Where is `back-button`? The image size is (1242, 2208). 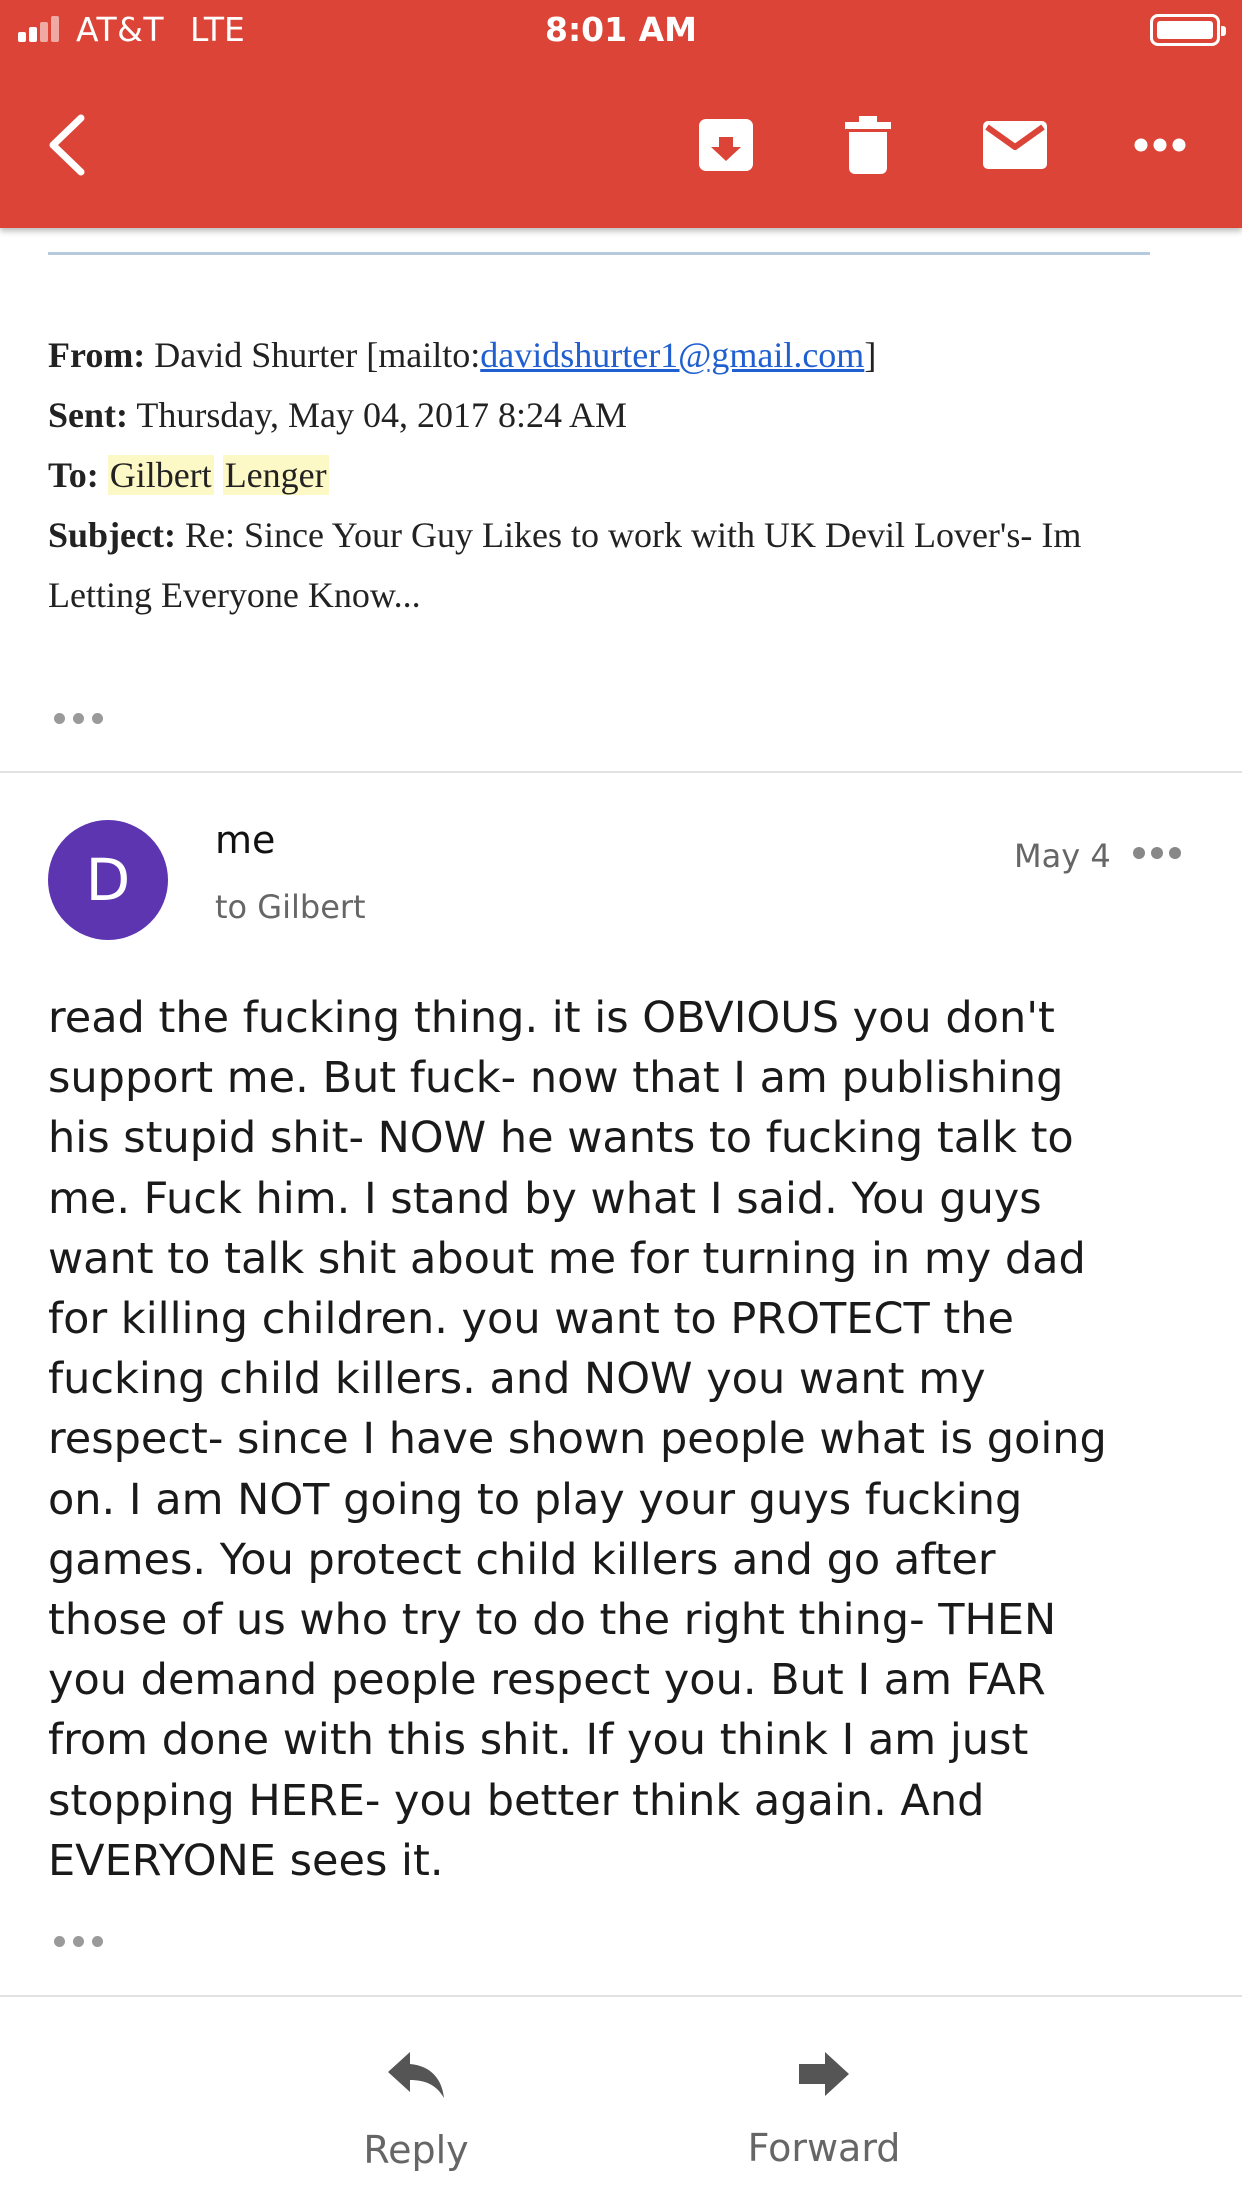 back-button is located at coordinates (67, 145).